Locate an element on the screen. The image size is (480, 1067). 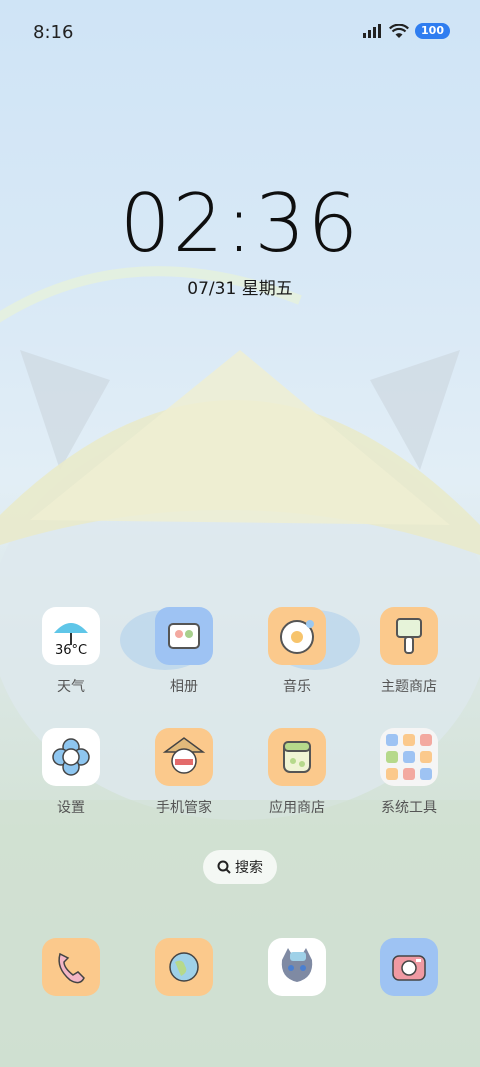
app-settings: 设置 is located at coordinates (71, 772).